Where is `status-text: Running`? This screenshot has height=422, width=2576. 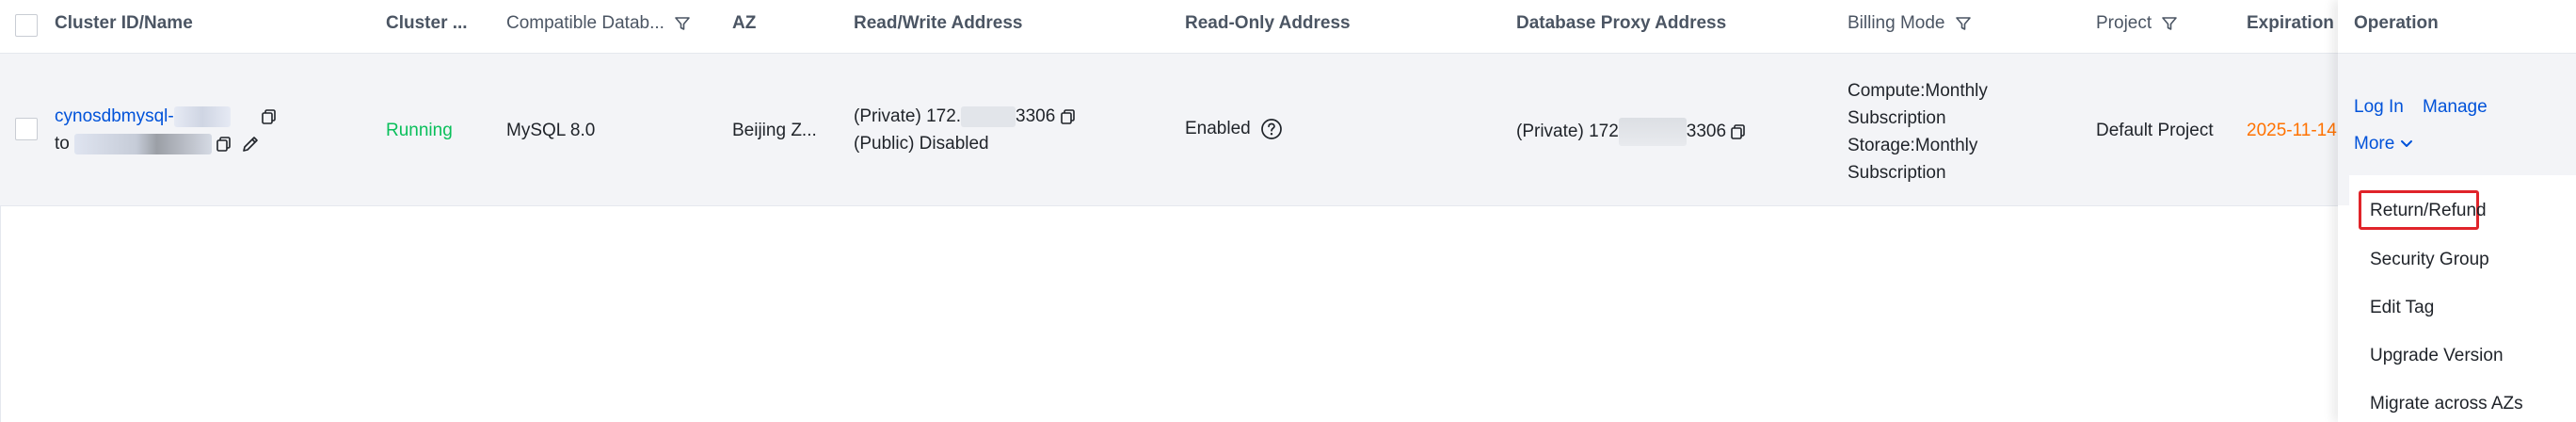 status-text: Running is located at coordinates (419, 130).